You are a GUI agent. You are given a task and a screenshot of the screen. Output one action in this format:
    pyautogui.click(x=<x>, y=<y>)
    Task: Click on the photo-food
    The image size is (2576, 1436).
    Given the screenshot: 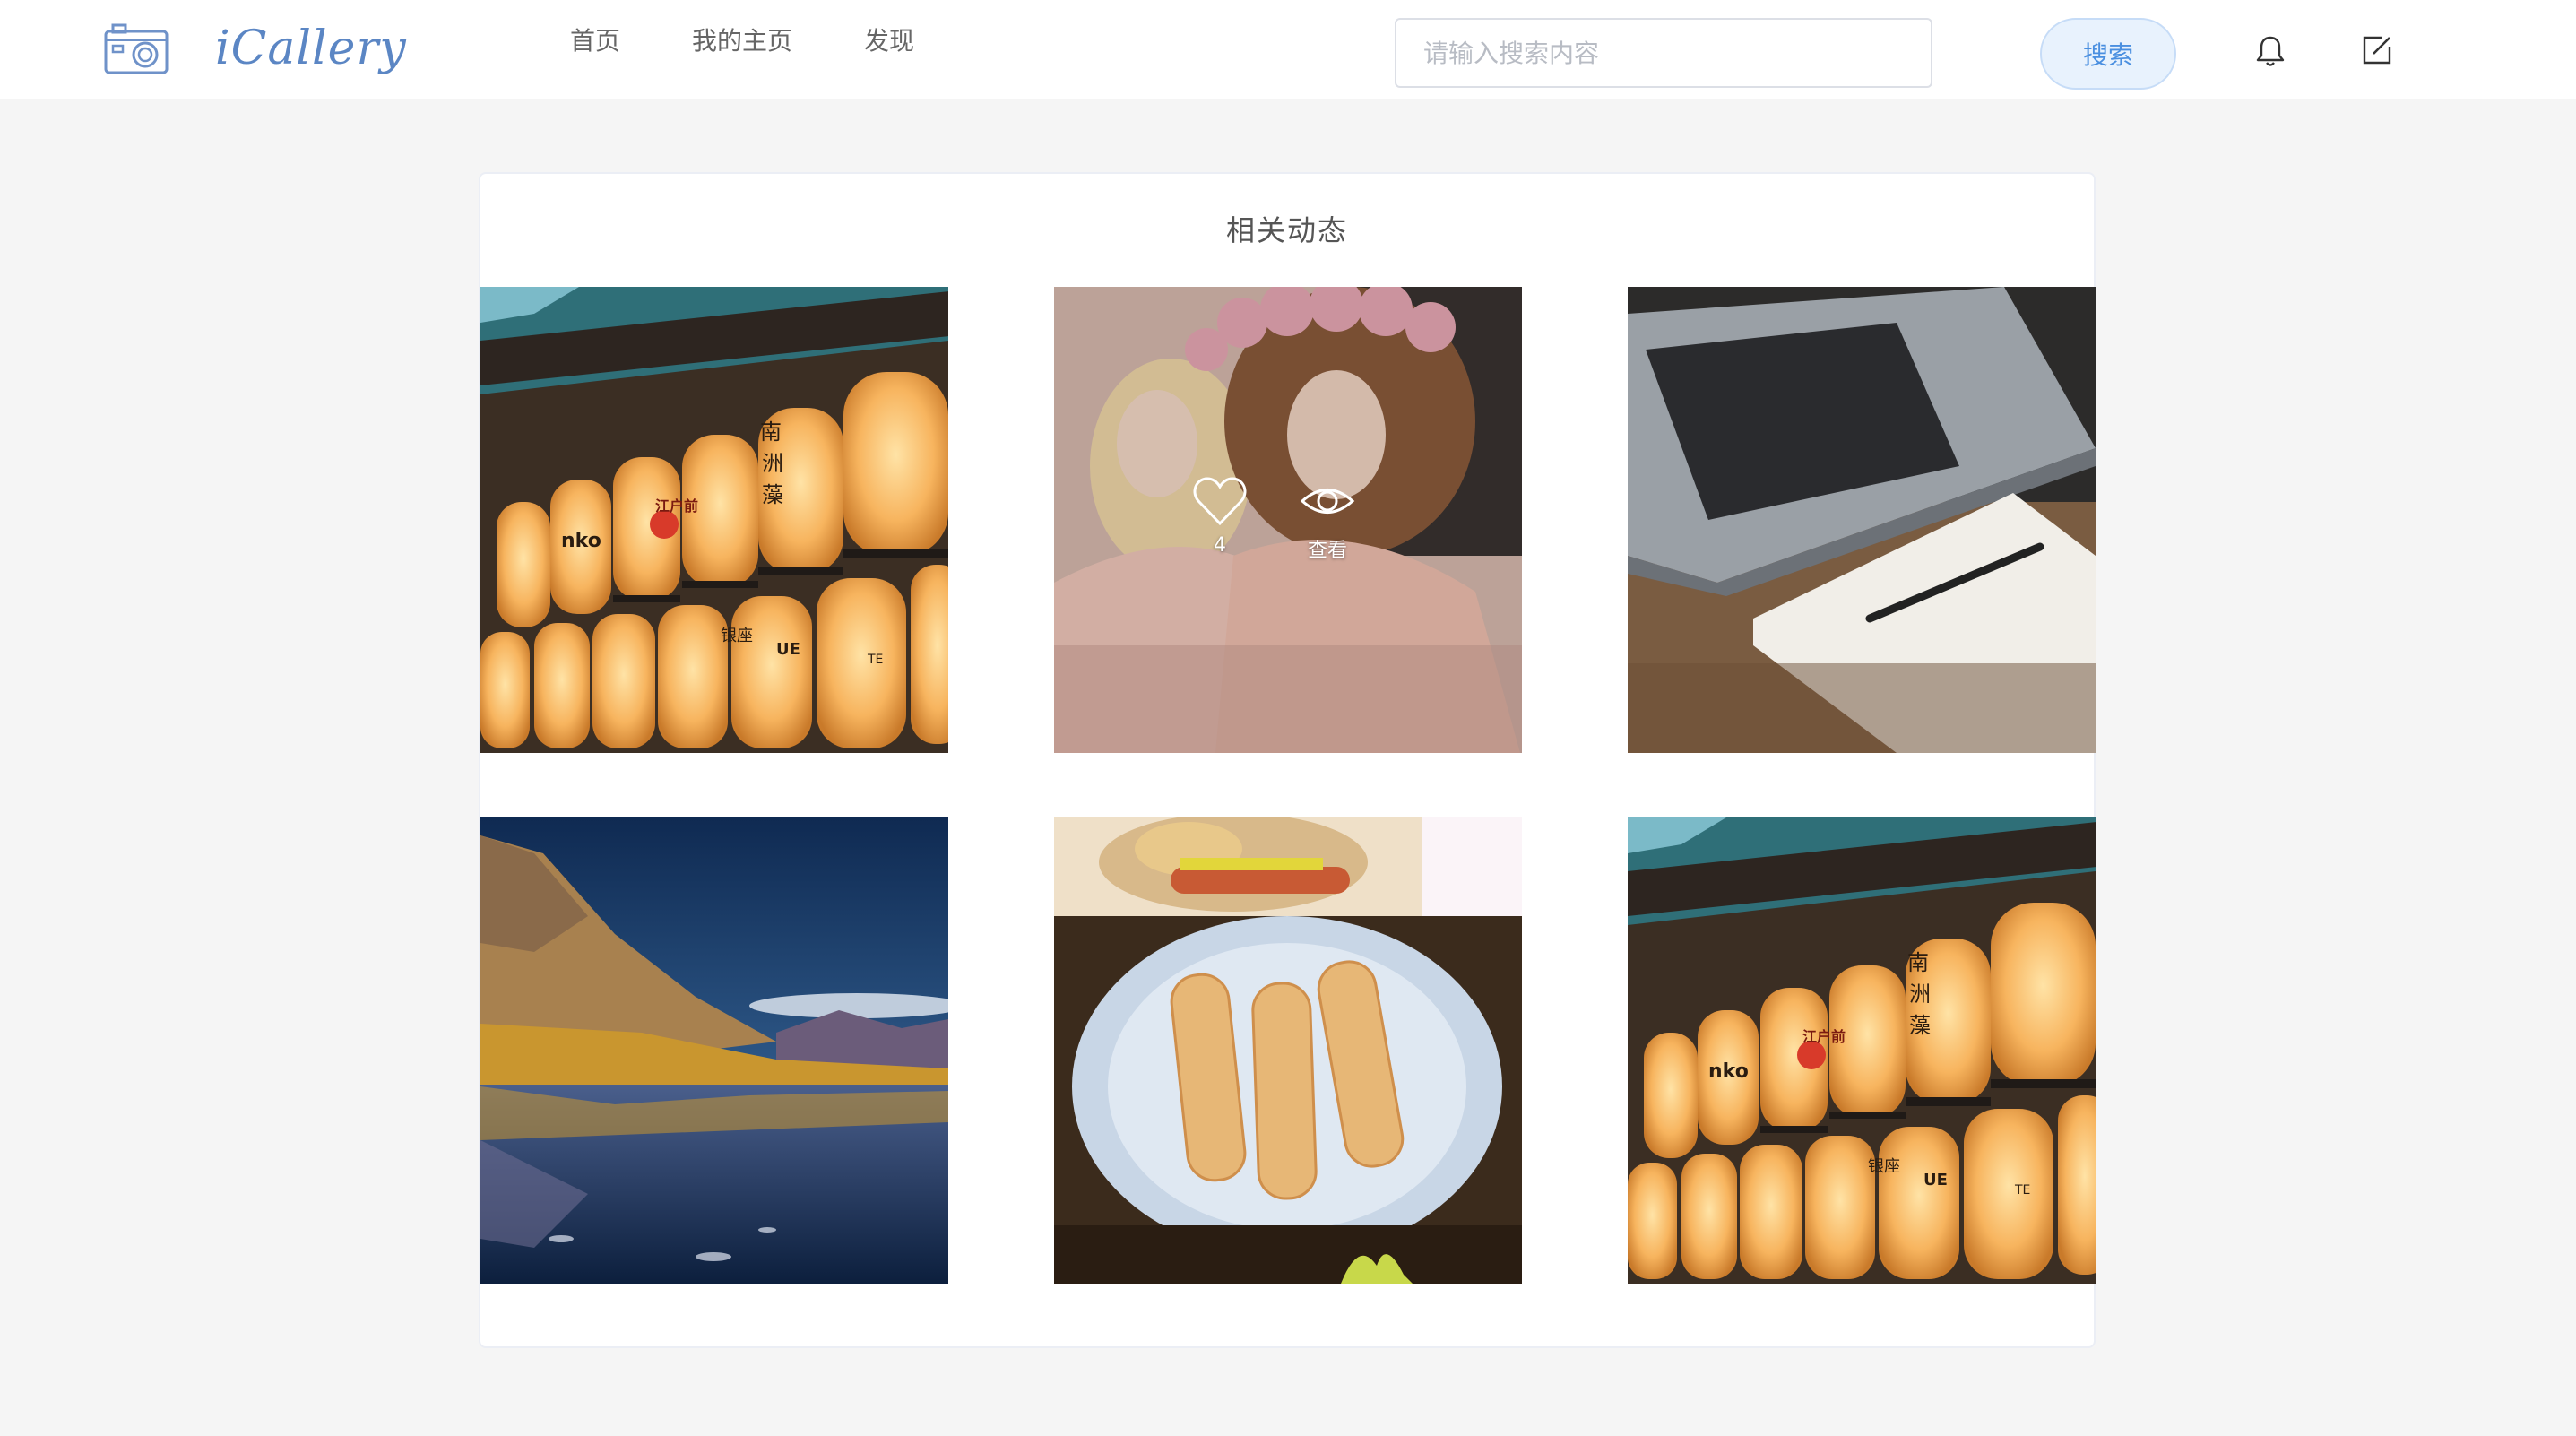 What is the action you would take?
    pyautogui.click(x=1288, y=1050)
    